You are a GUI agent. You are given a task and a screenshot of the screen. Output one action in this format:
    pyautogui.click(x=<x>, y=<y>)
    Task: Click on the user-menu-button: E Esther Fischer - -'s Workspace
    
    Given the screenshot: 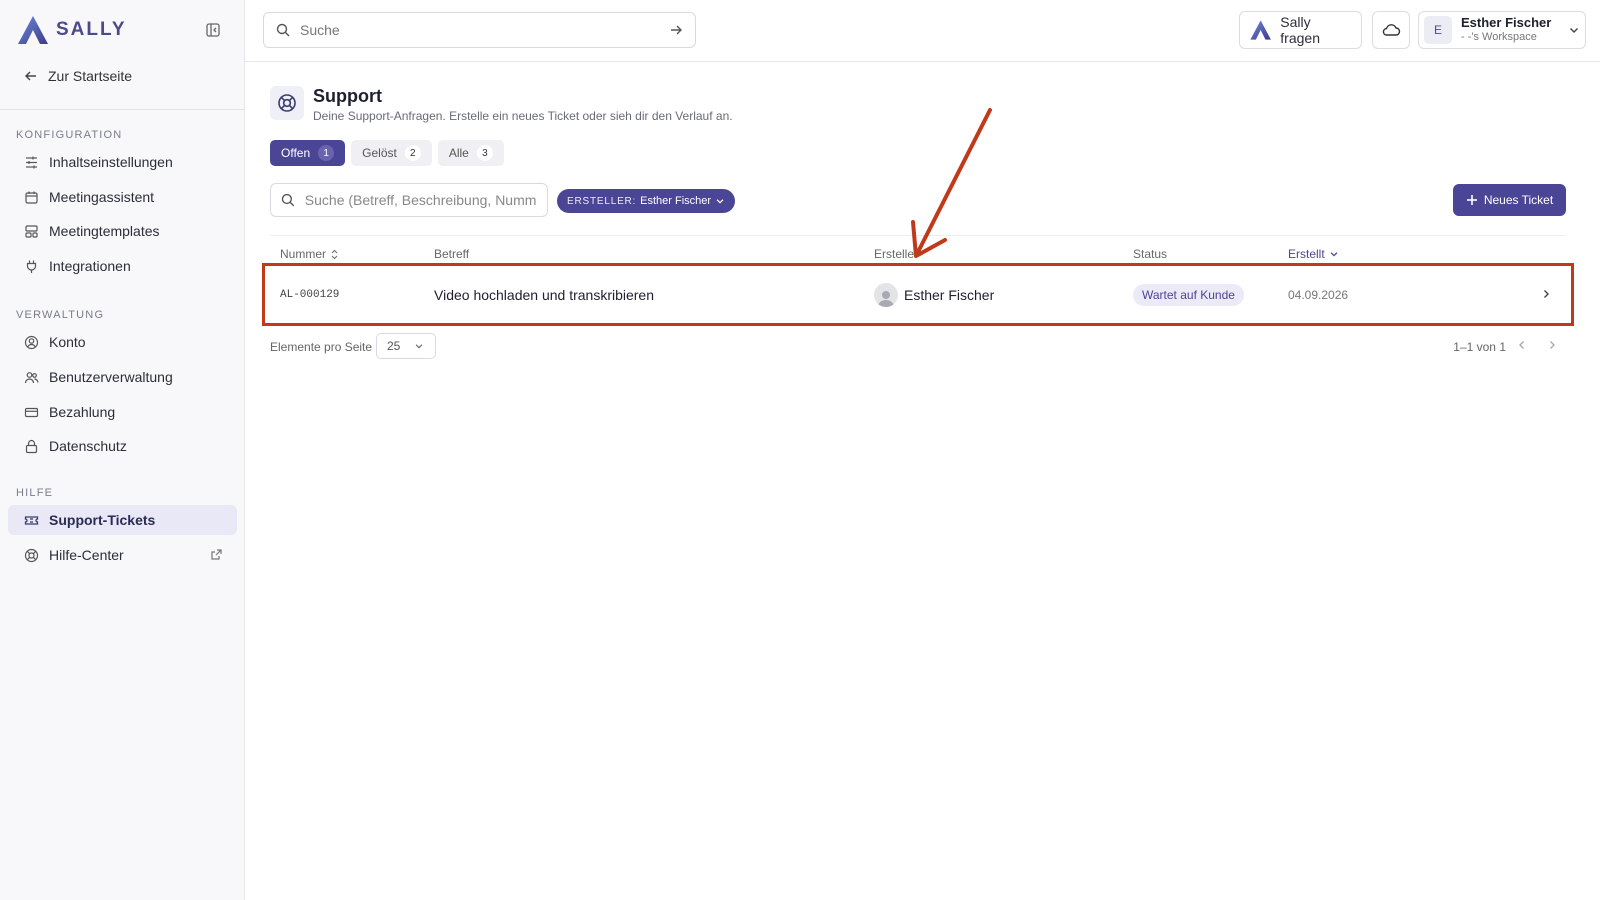 What is the action you would take?
    pyautogui.click(x=1502, y=30)
    